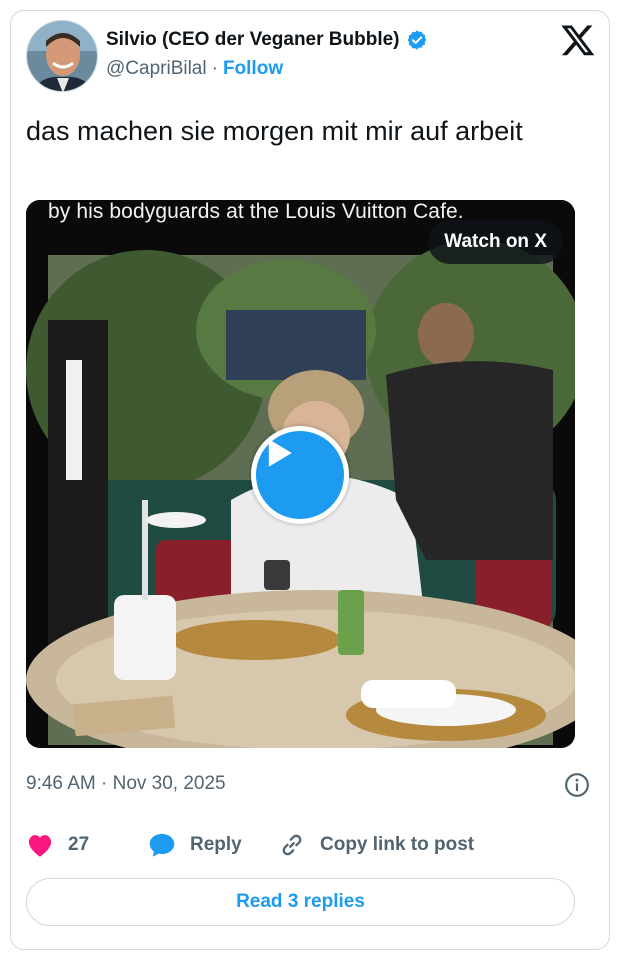 The image size is (620, 961). I want to click on read-replies-button: Read 3 replies, so click(300, 902).